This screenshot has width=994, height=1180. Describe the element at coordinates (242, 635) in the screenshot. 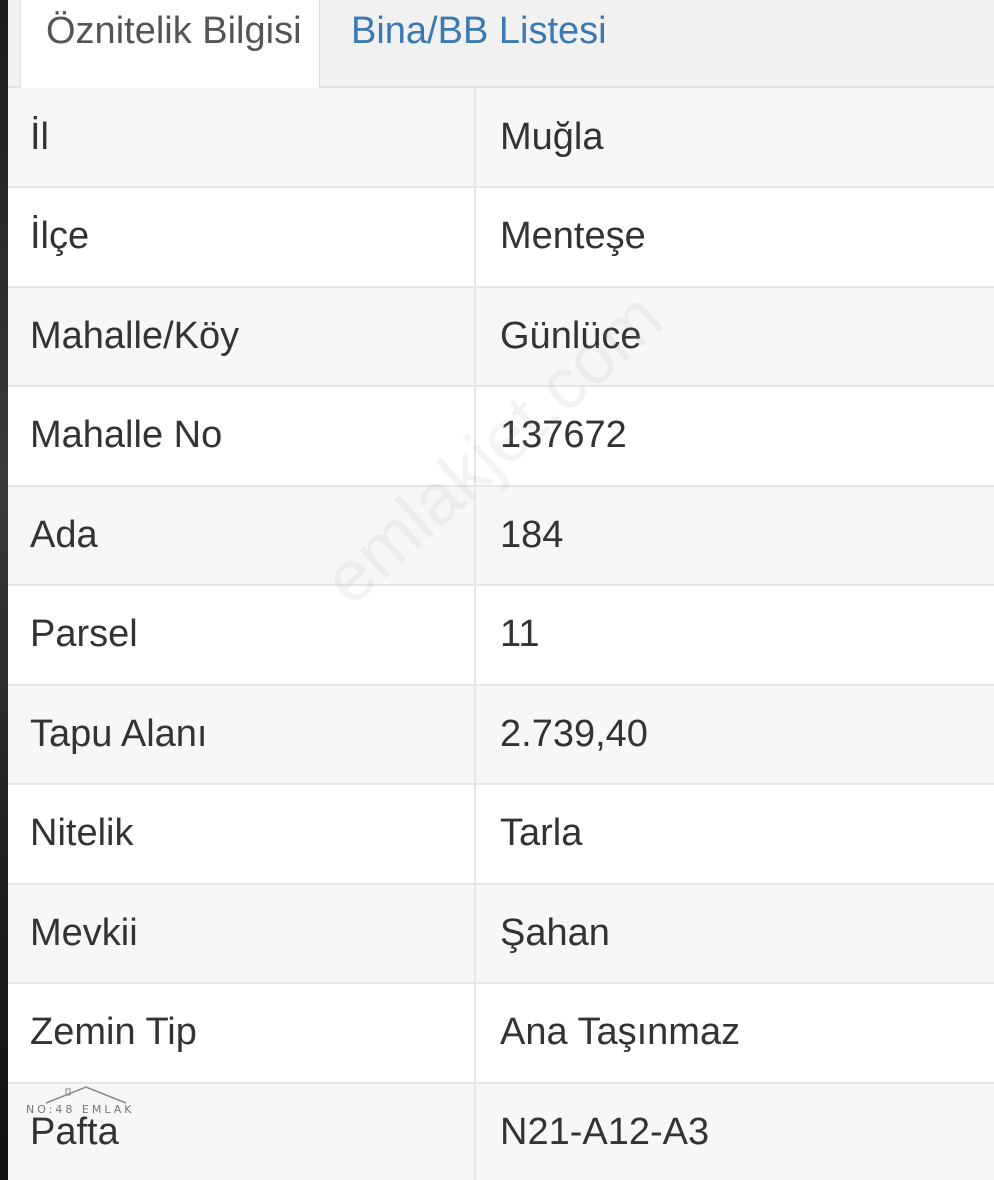

I see `row-label: Parsel` at that location.